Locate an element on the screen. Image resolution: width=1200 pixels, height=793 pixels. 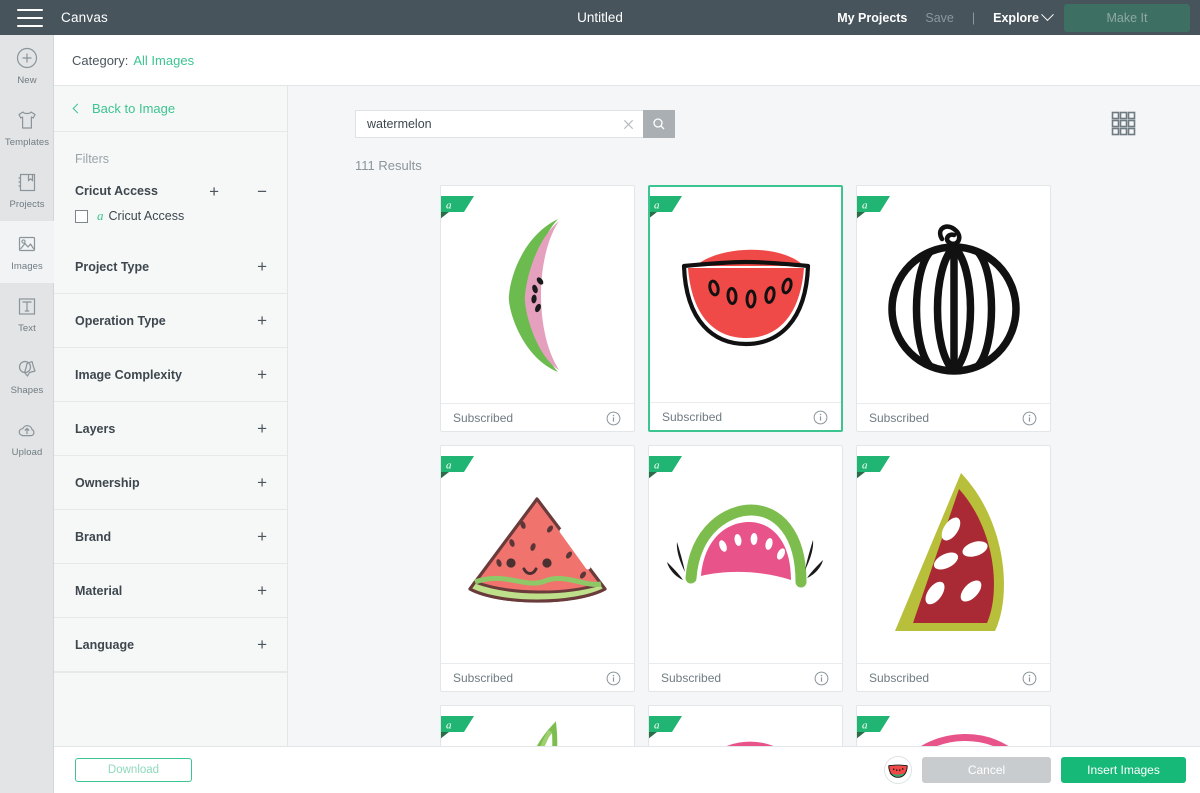
sidebar-item-images: Images is located at coordinates (27, 252).